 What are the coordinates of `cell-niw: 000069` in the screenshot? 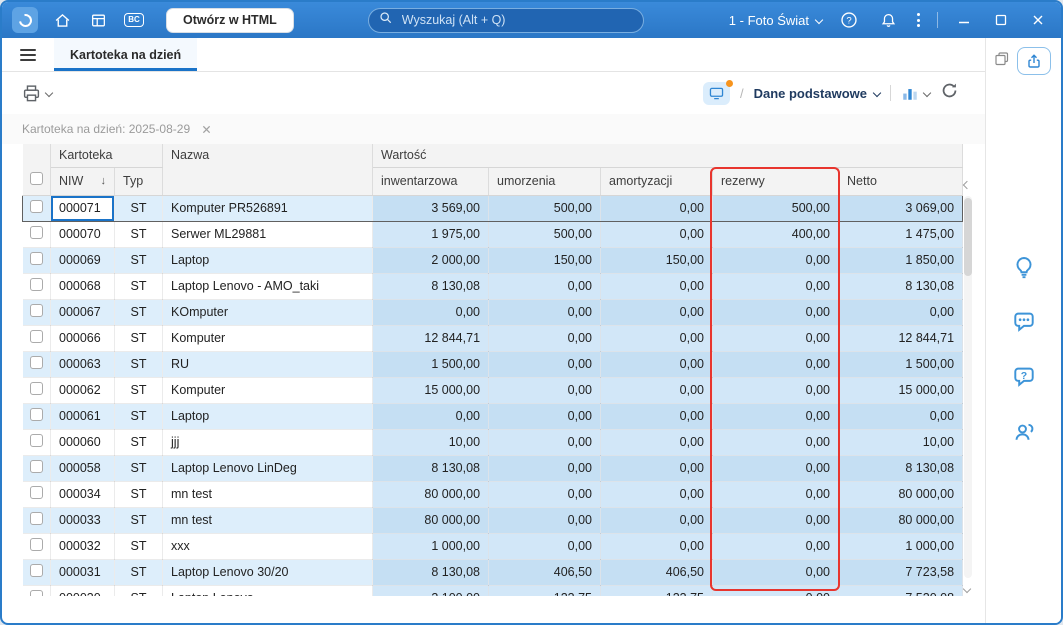 It's located at (82, 260).